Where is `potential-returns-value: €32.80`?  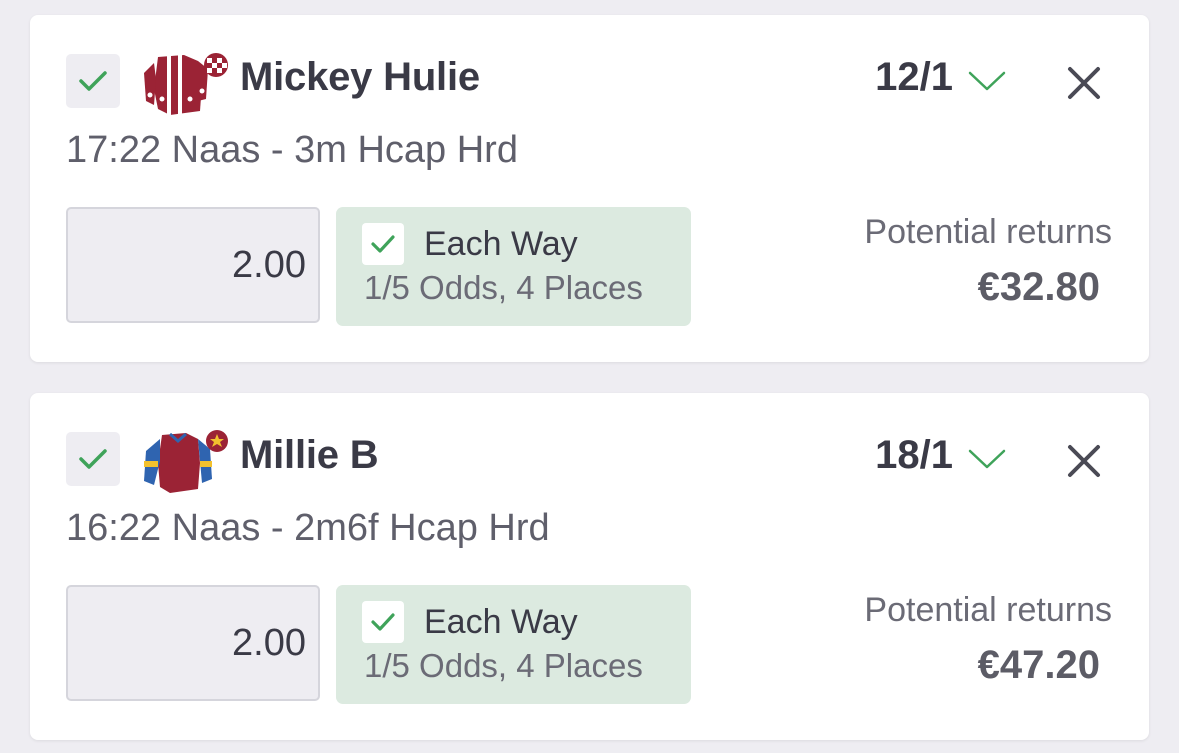 potential-returns-value: €32.80 is located at coordinates (1038, 287).